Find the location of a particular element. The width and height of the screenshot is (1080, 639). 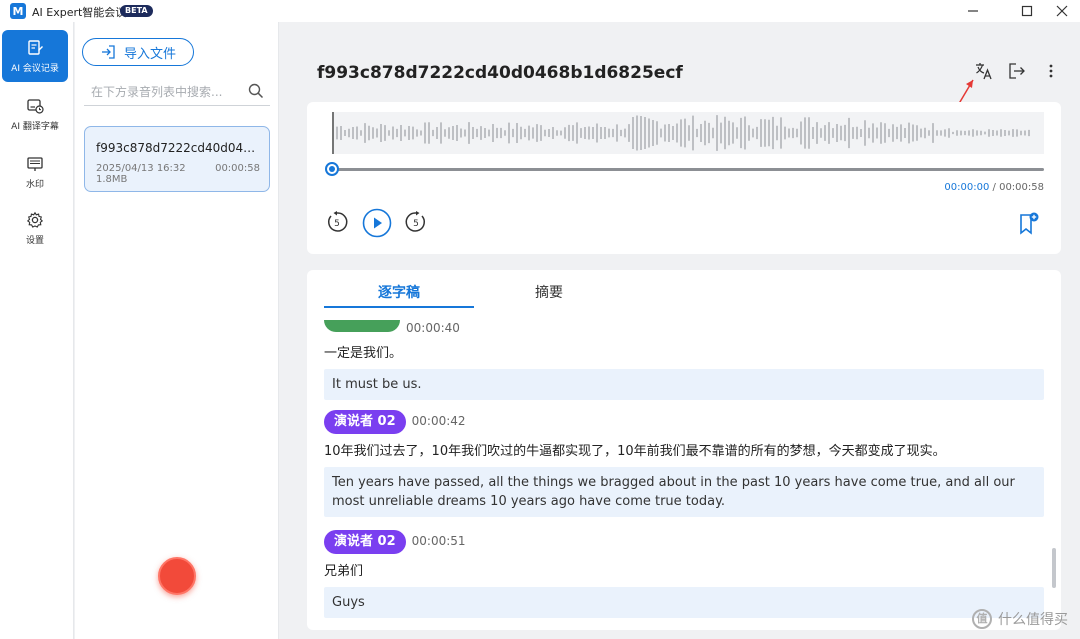

more-vertical-icon is located at coordinates (1051, 71).